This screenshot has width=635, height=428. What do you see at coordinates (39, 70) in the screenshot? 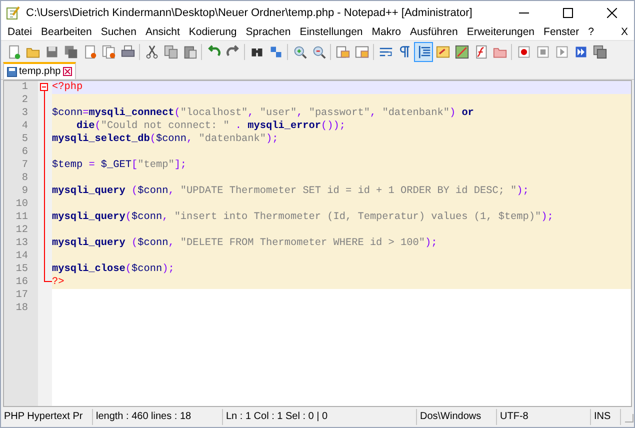
I see `file-tab: temp.php` at bounding box center [39, 70].